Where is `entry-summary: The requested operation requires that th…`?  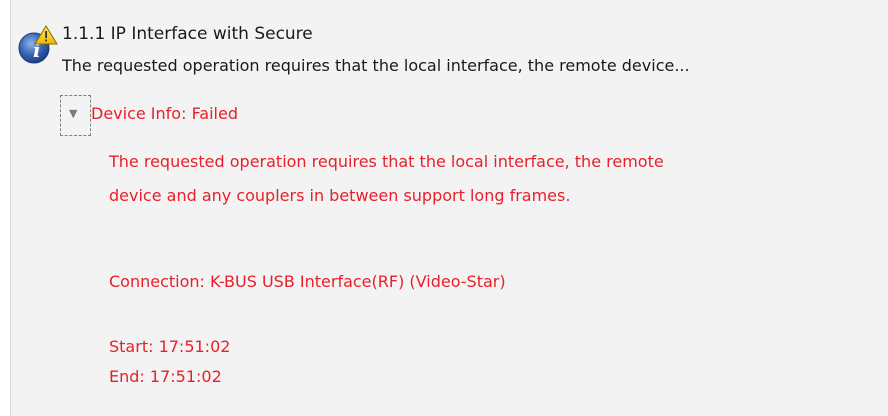 entry-summary: The requested operation requires that th… is located at coordinates (376, 65).